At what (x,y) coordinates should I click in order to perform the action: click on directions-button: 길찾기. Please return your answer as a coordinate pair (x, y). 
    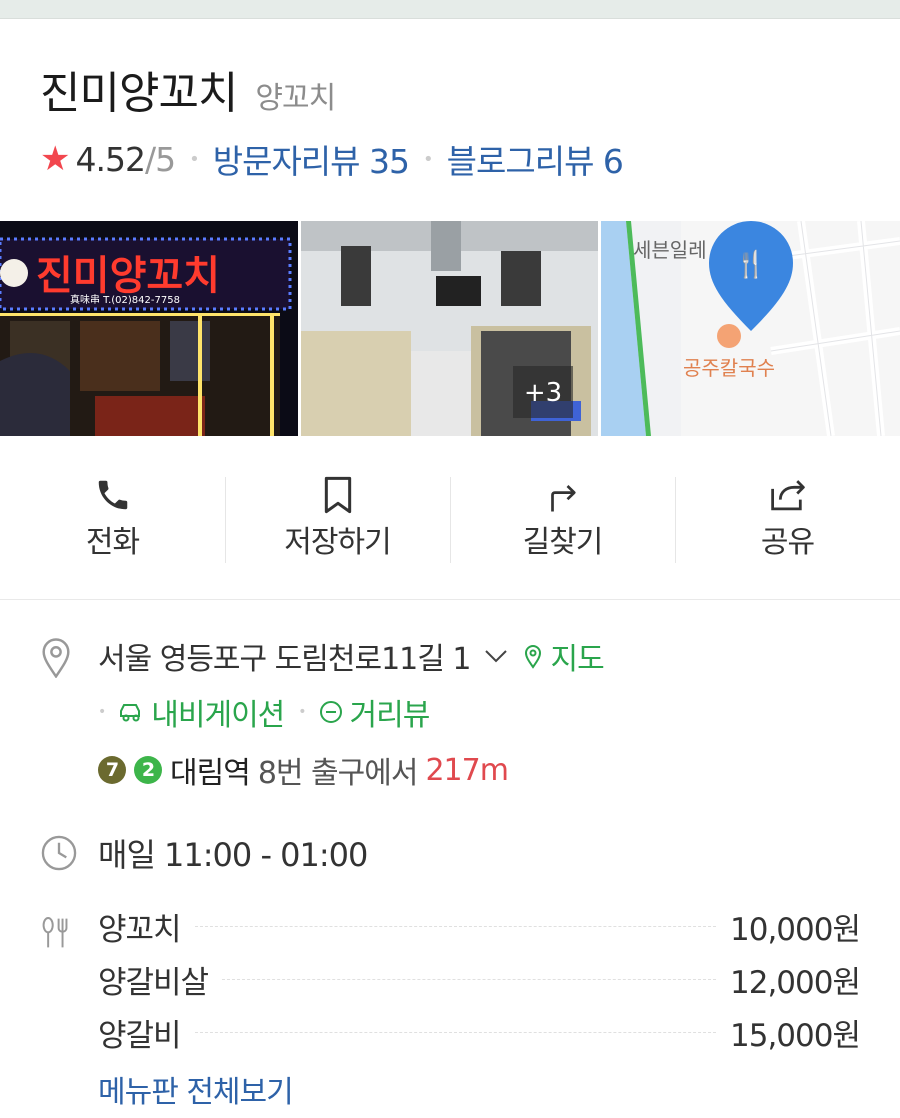
    Looking at the image, I should click on (562, 519).